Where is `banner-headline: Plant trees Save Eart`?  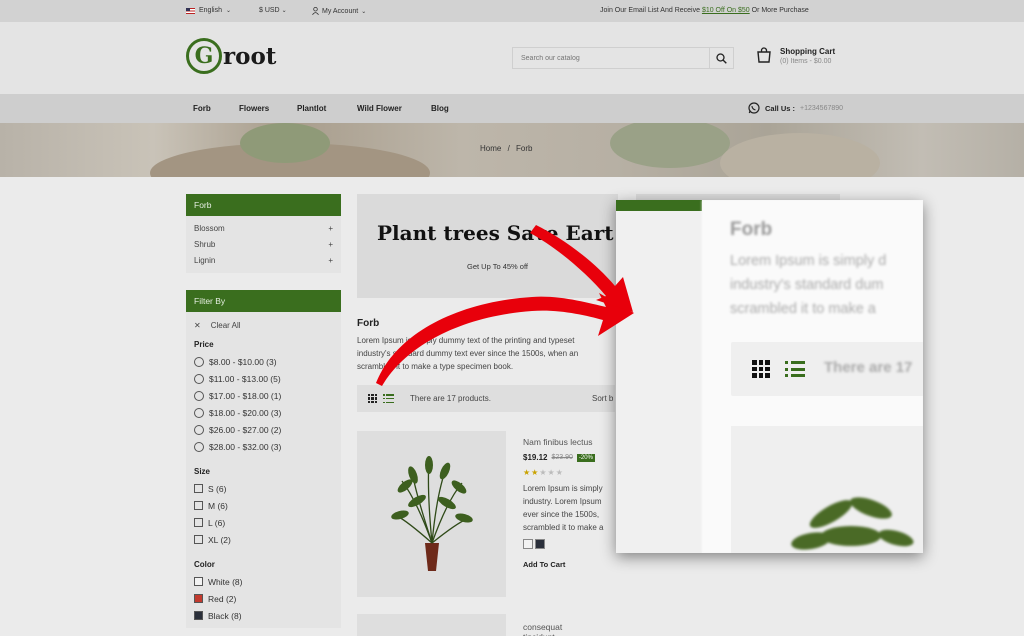 banner-headline: Plant trees Save Eart is located at coordinates (495, 233).